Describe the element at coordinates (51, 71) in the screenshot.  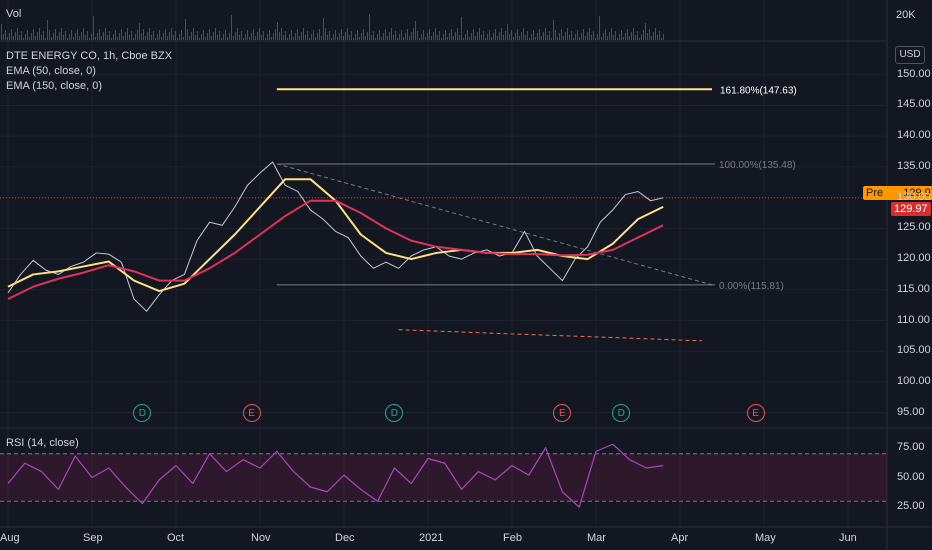
I see `legend-ema50: EMA (50, close, 0)` at that location.